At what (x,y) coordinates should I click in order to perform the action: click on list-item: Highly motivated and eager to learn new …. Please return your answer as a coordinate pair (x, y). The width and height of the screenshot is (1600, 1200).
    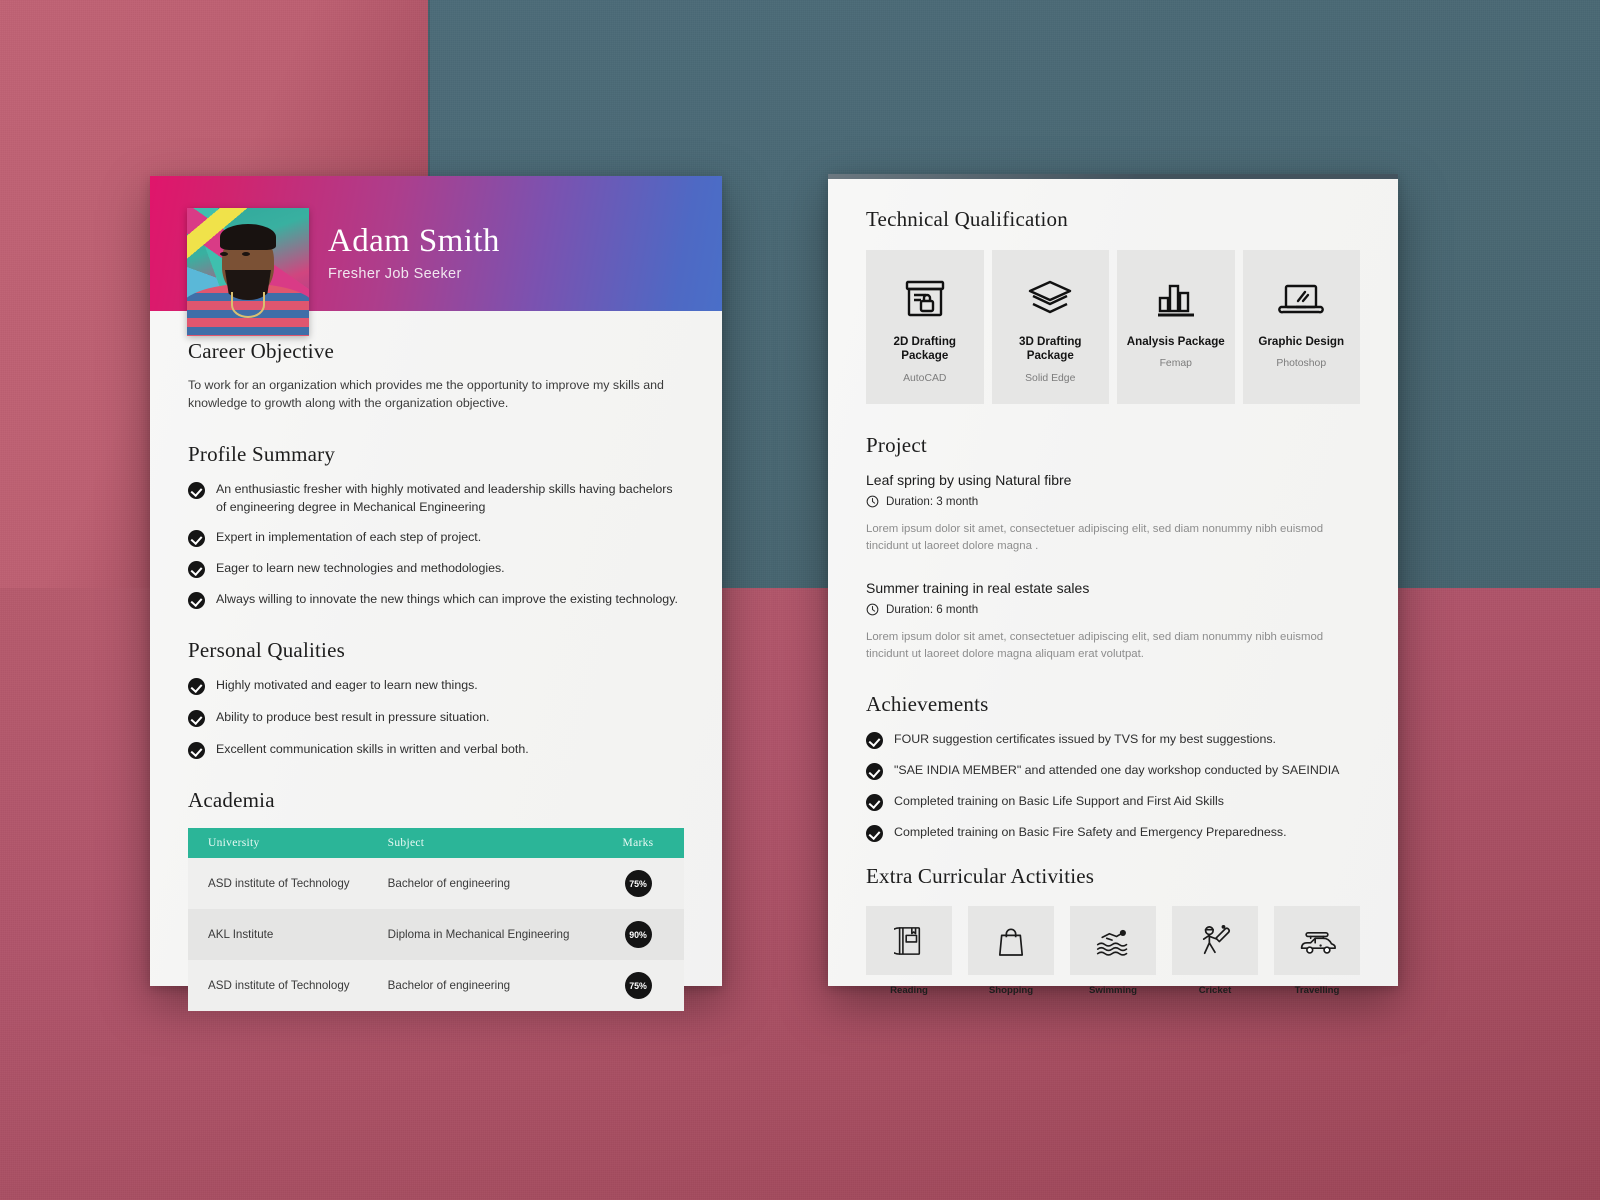
    Looking at the image, I should click on (436, 686).